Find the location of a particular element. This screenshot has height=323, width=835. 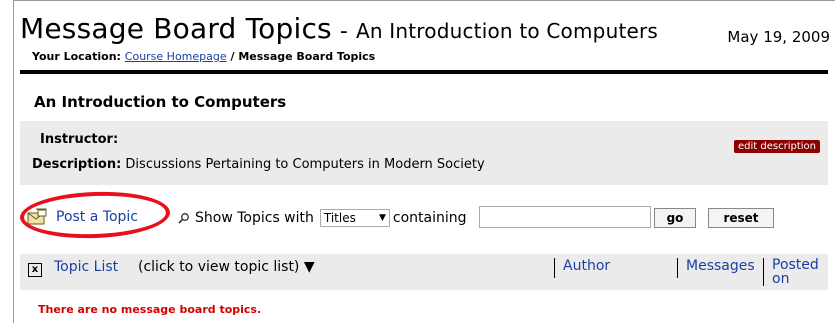

go-button: go is located at coordinates (675, 218).